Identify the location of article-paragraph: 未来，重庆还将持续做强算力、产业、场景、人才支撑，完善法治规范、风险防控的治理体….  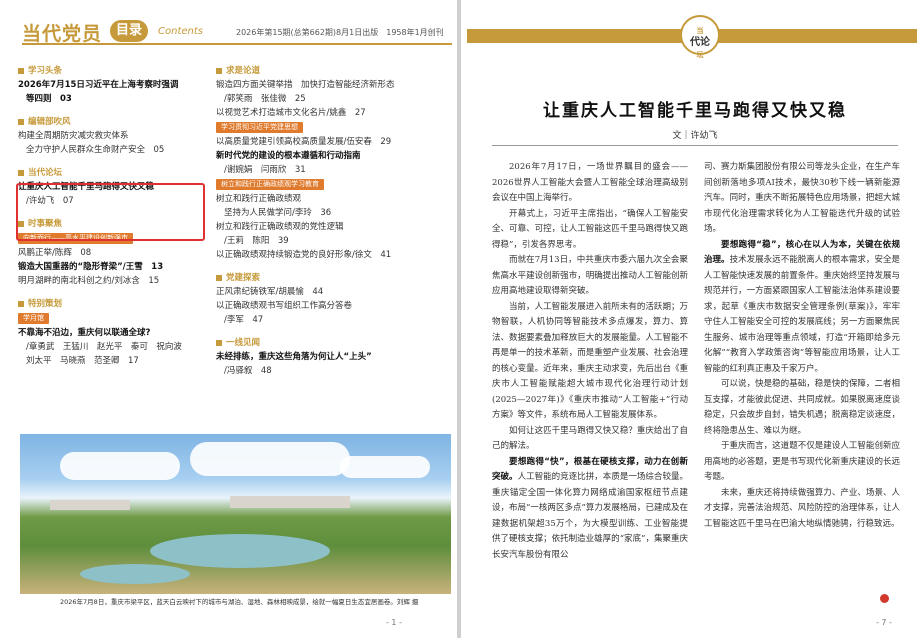
(802, 509).